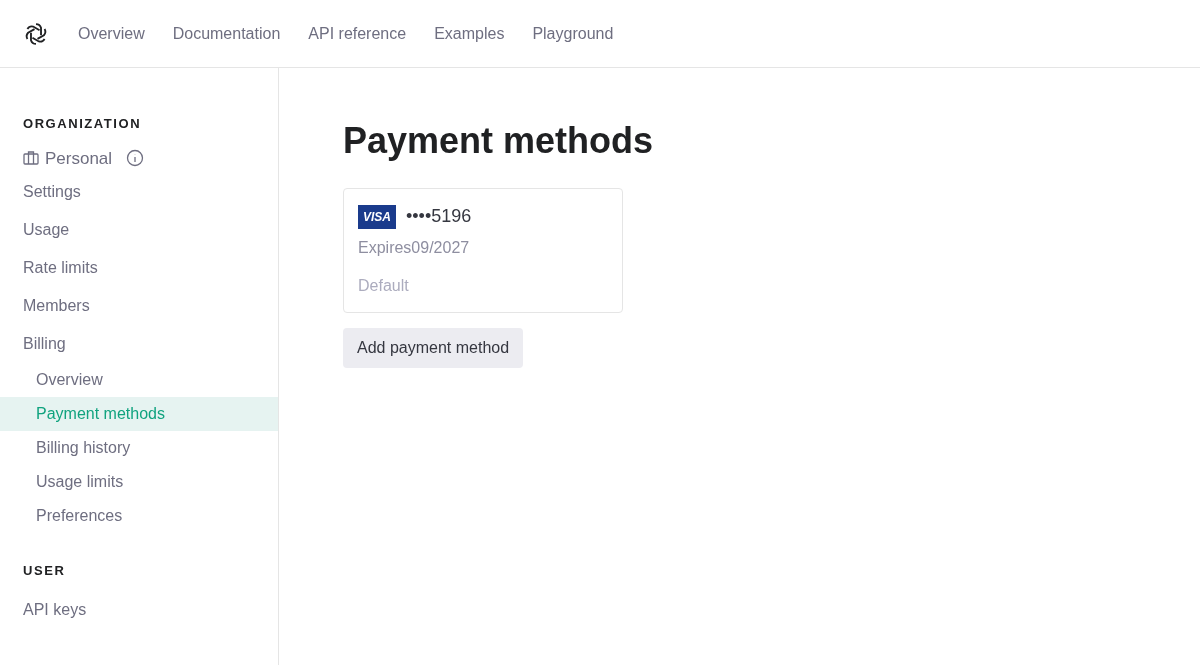 The width and height of the screenshot is (1200, 665). I want to click on default-label: Default, so click(384, 286).